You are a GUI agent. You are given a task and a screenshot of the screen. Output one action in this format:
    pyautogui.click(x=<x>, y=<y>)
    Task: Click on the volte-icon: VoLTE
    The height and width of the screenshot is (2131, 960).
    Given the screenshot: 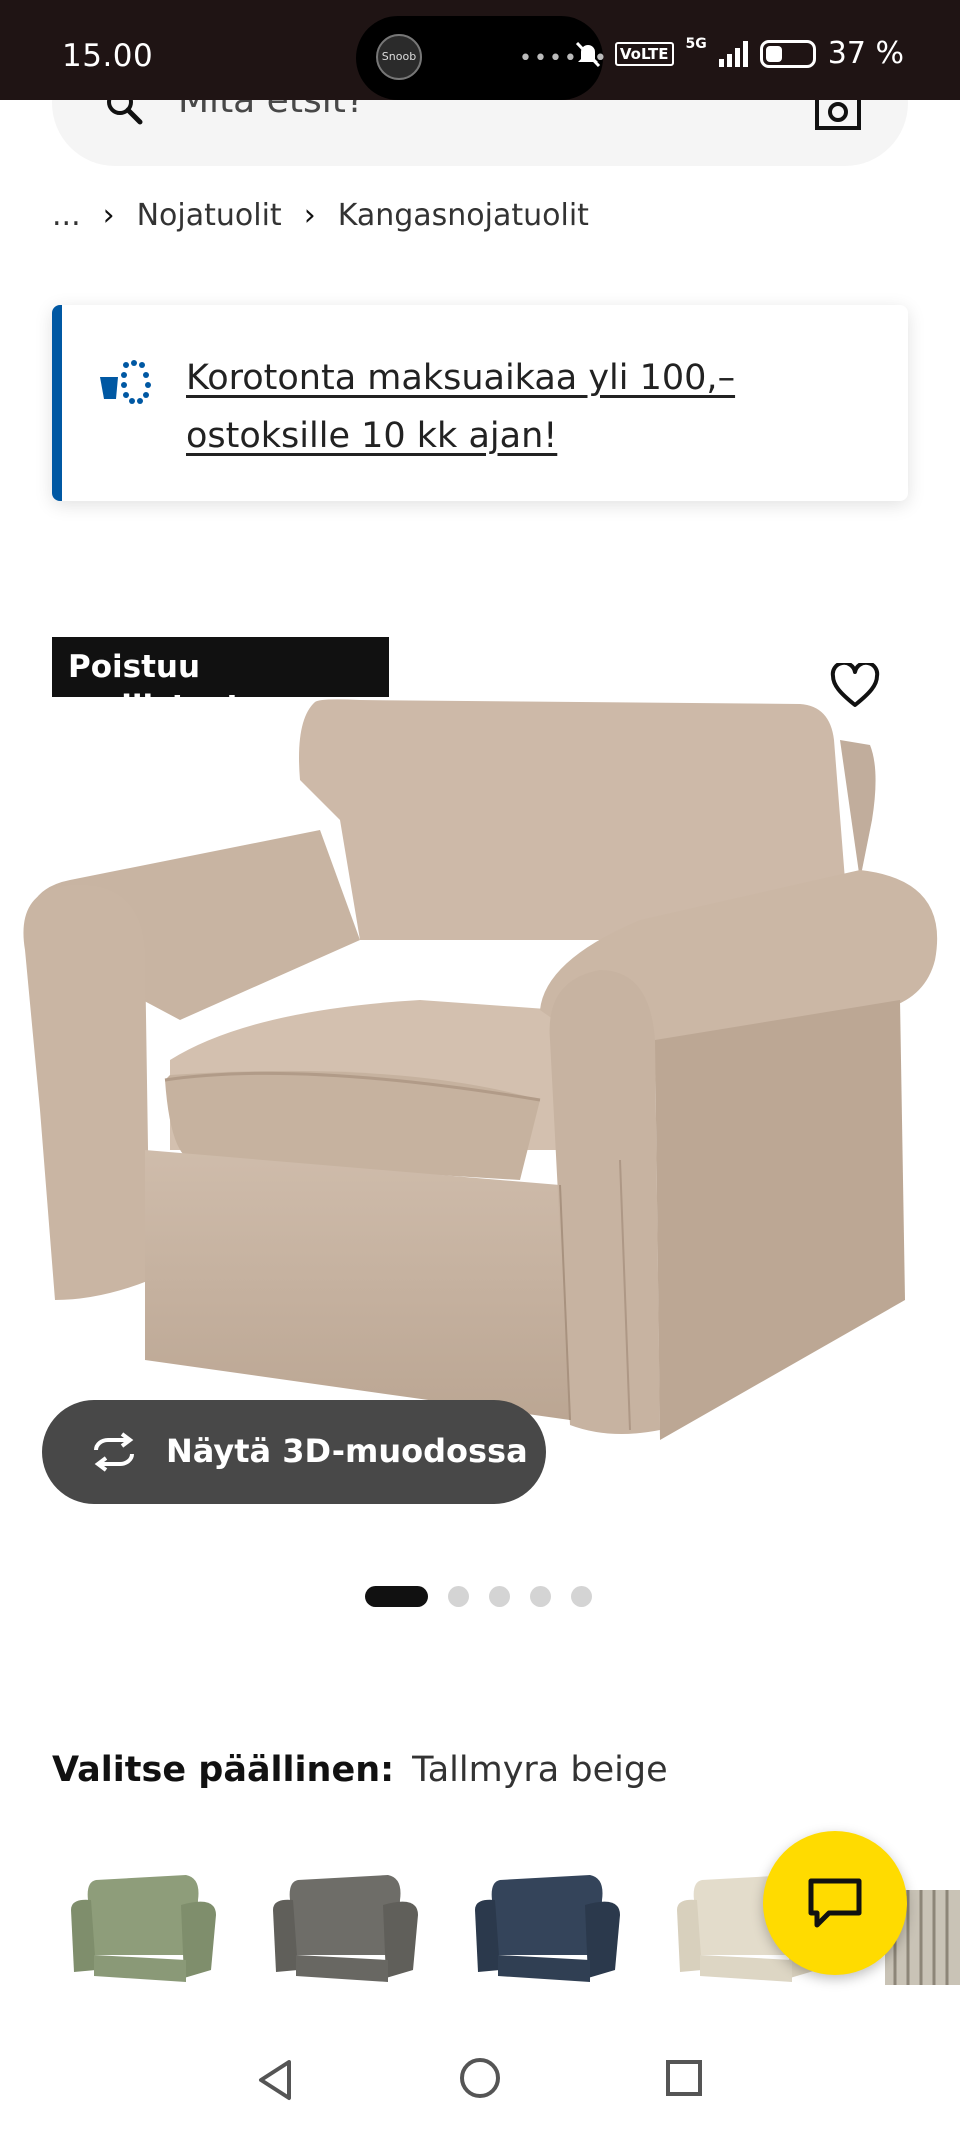 What is the action you would take?
    pyautogui.click(x=644, y=53)
    